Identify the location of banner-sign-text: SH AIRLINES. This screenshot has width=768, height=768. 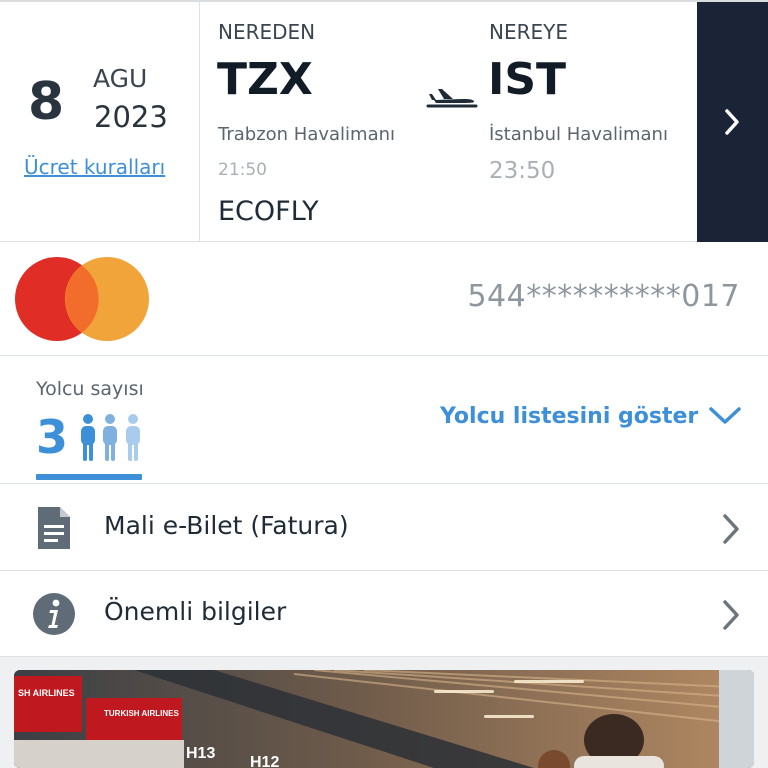
(46, 693).